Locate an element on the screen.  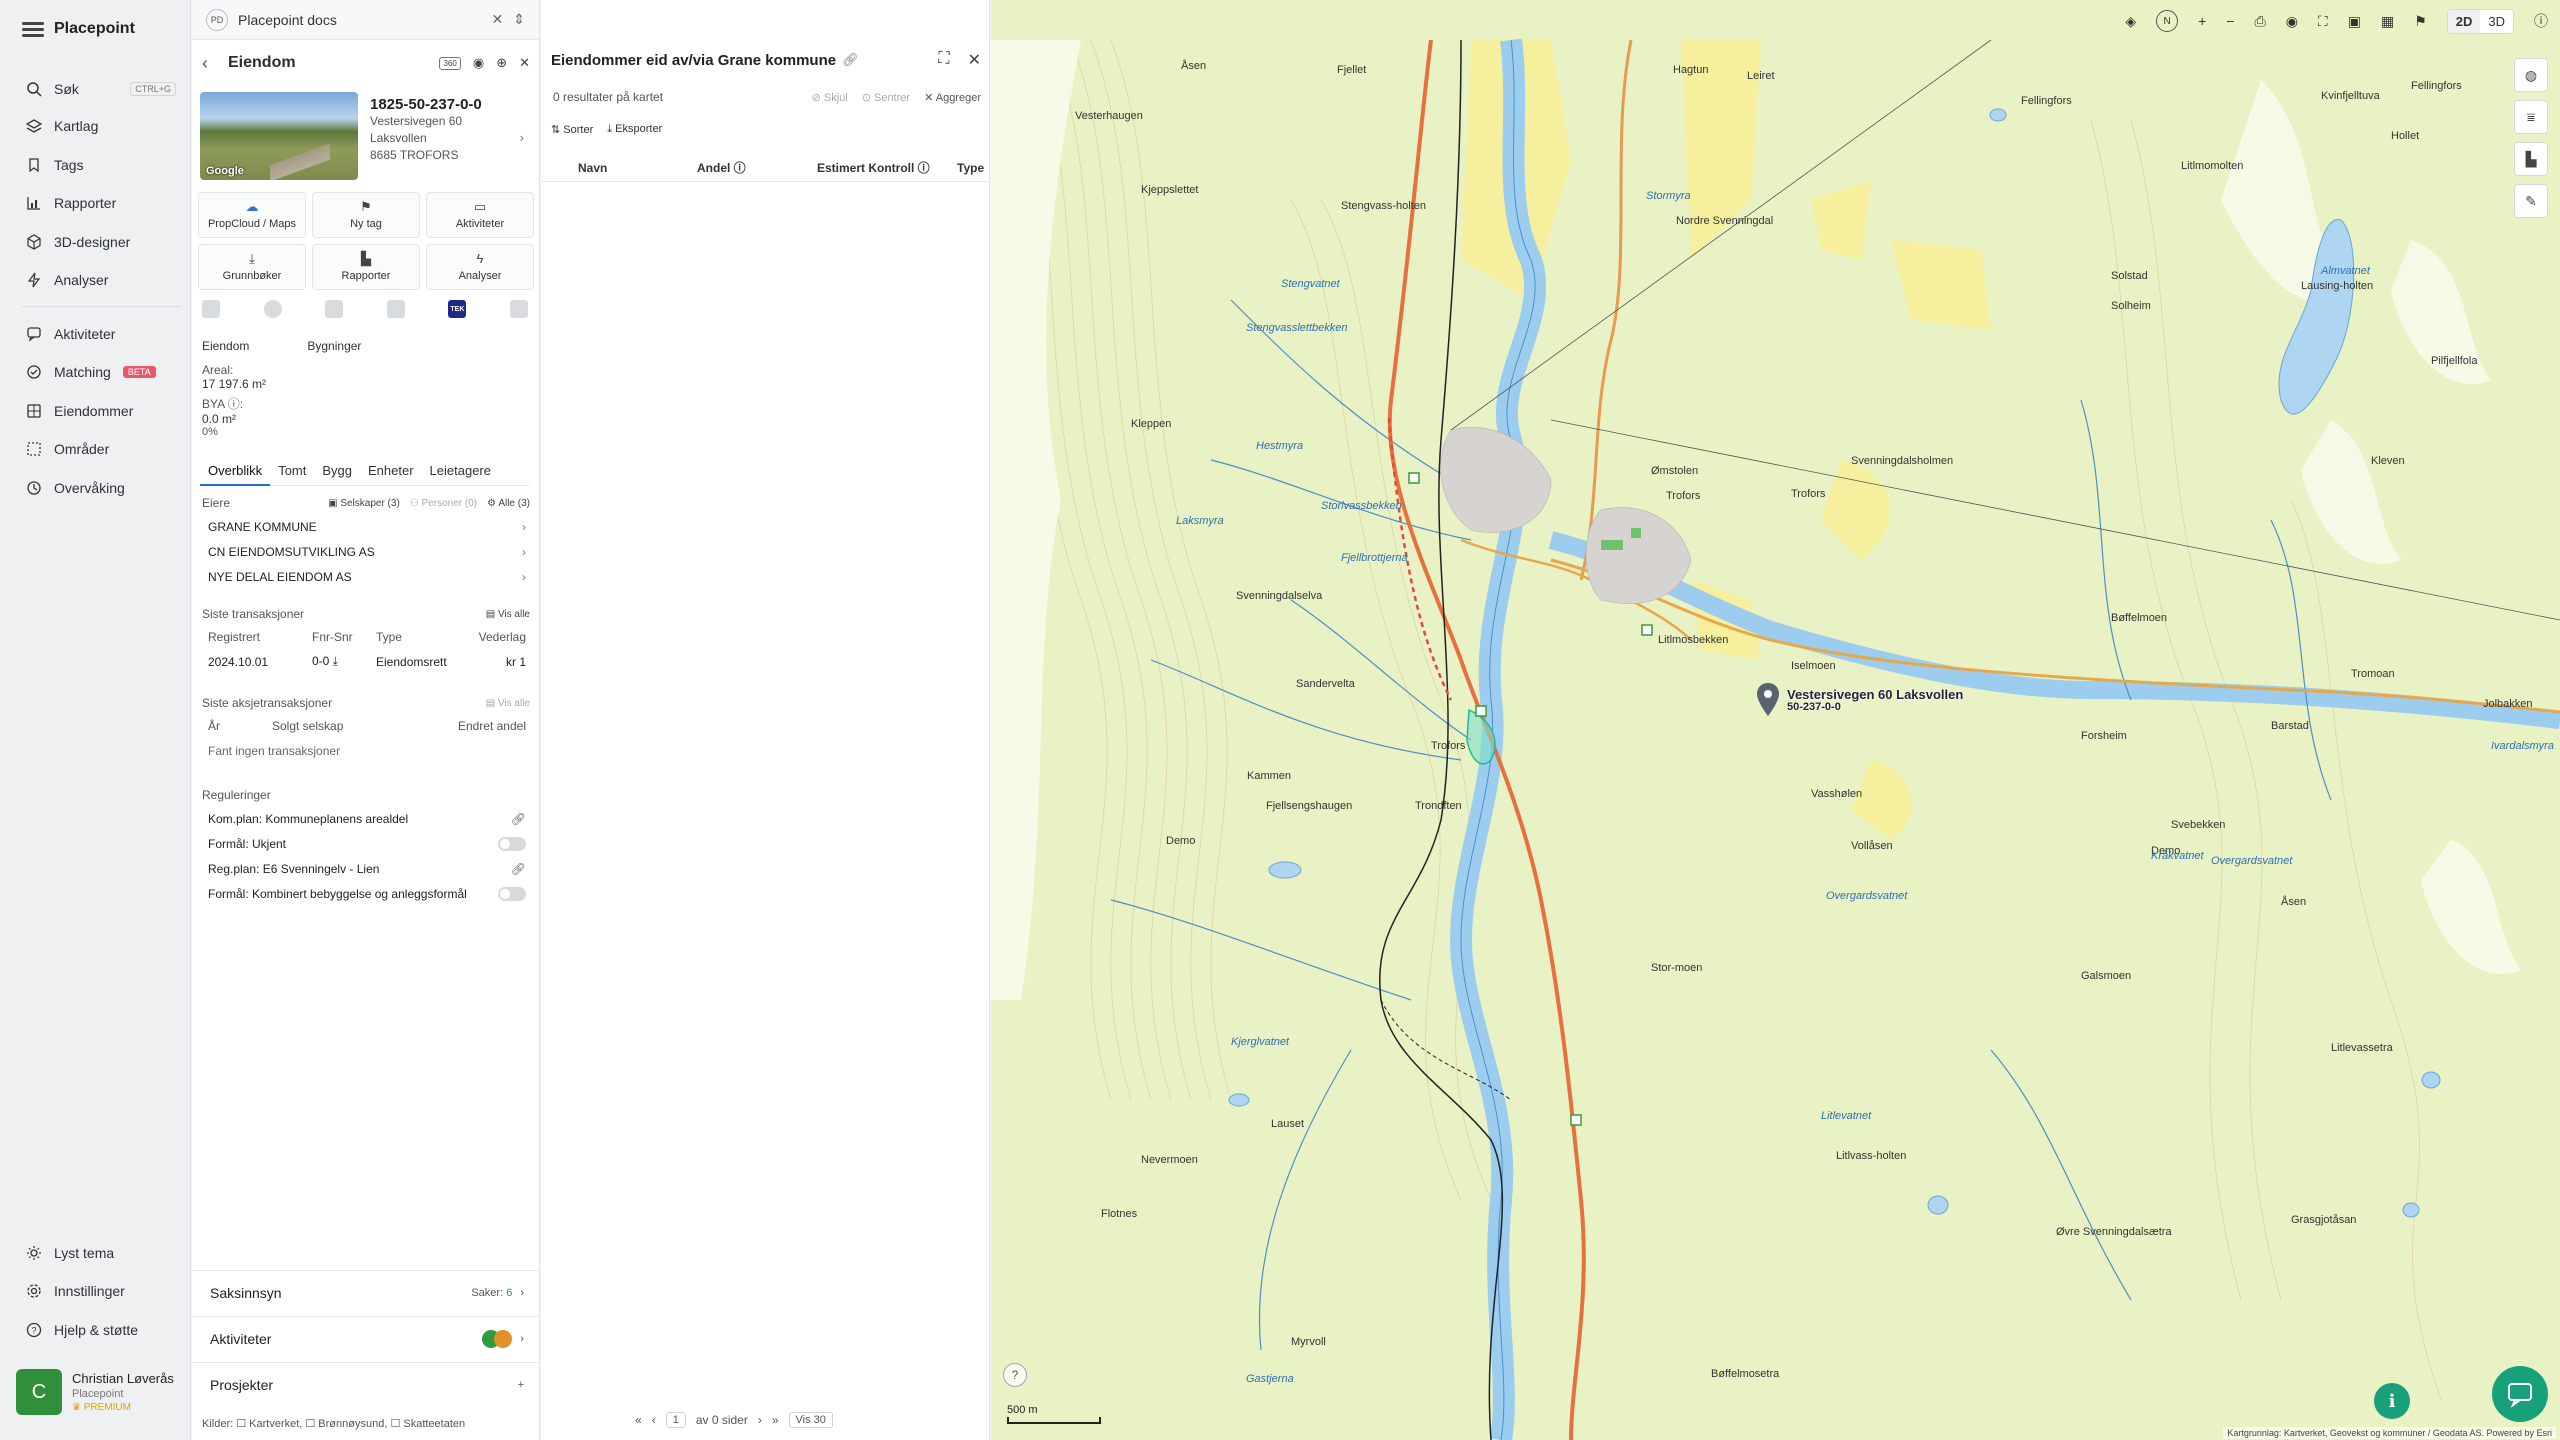
export-button: ⤓ Eksporter is located at coordinates (634, 129).